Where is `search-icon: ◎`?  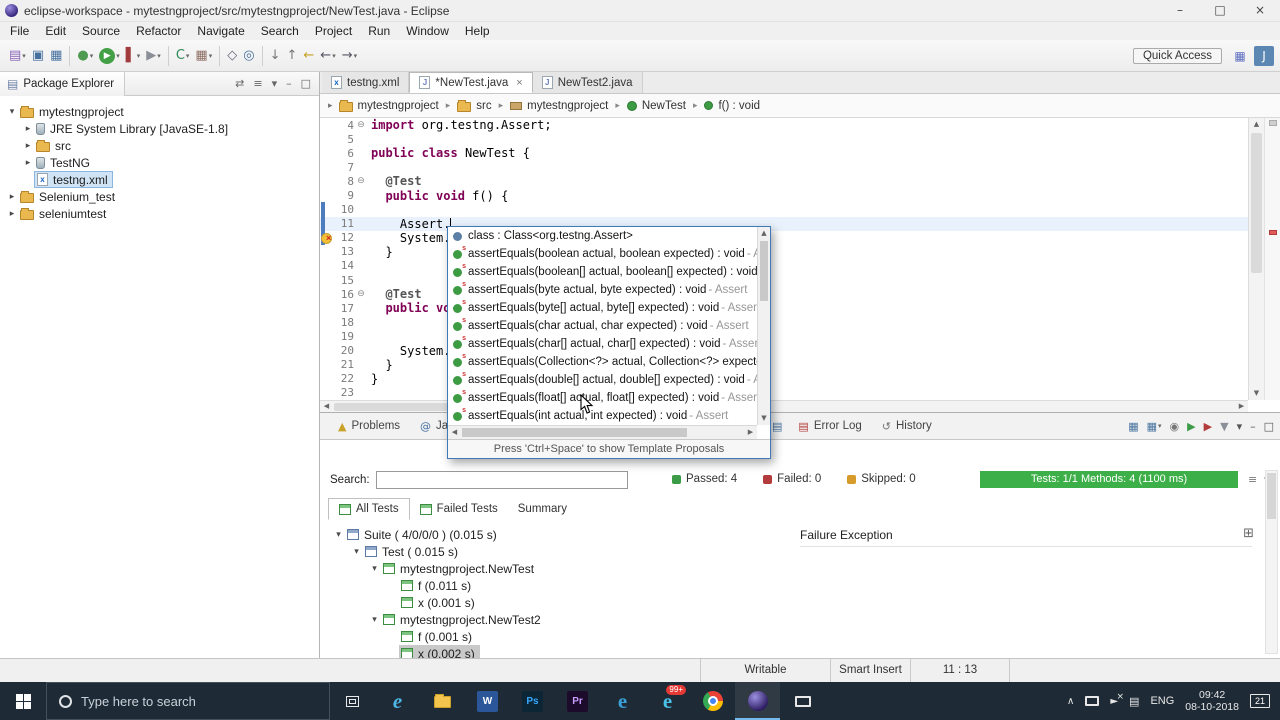
search-icon: ◎ is located at coordinates (248, 56).